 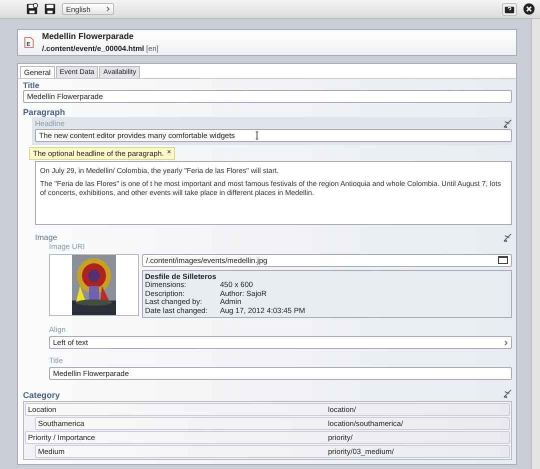 I want to click on field-label: Title, so click(x=31, y=85).